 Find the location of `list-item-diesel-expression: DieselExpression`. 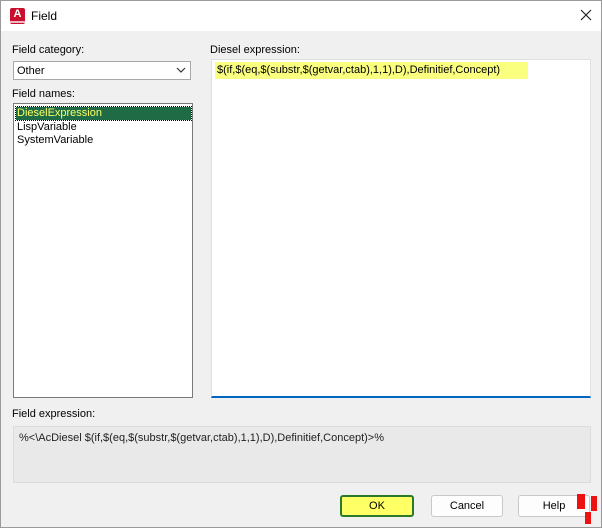

list-item-diesel-expression: DieselExpression is located at coordinates (103, 113).